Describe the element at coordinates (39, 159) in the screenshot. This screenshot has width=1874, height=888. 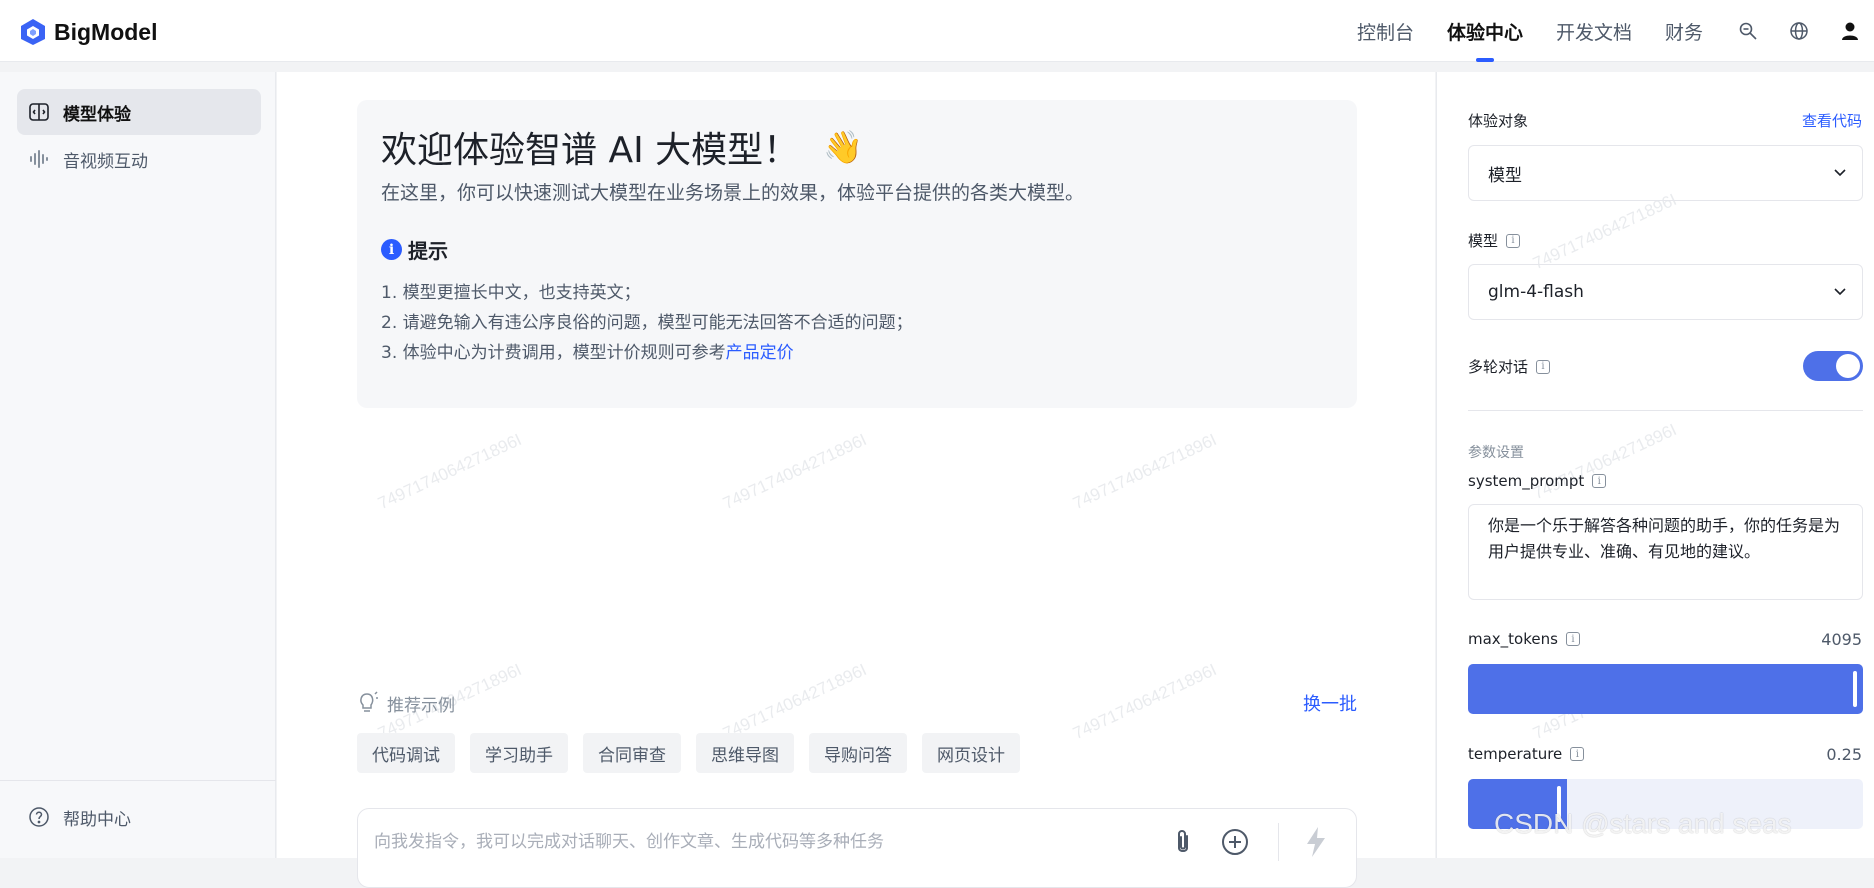
I see `audio-wave-icon` at that location.